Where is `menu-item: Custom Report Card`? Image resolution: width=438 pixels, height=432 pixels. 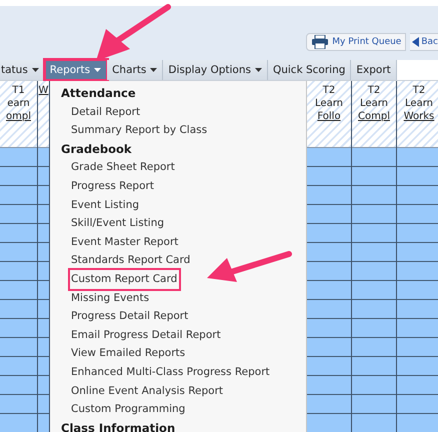 menu-item: Custom Report Card is located at coordinates (125, 279).